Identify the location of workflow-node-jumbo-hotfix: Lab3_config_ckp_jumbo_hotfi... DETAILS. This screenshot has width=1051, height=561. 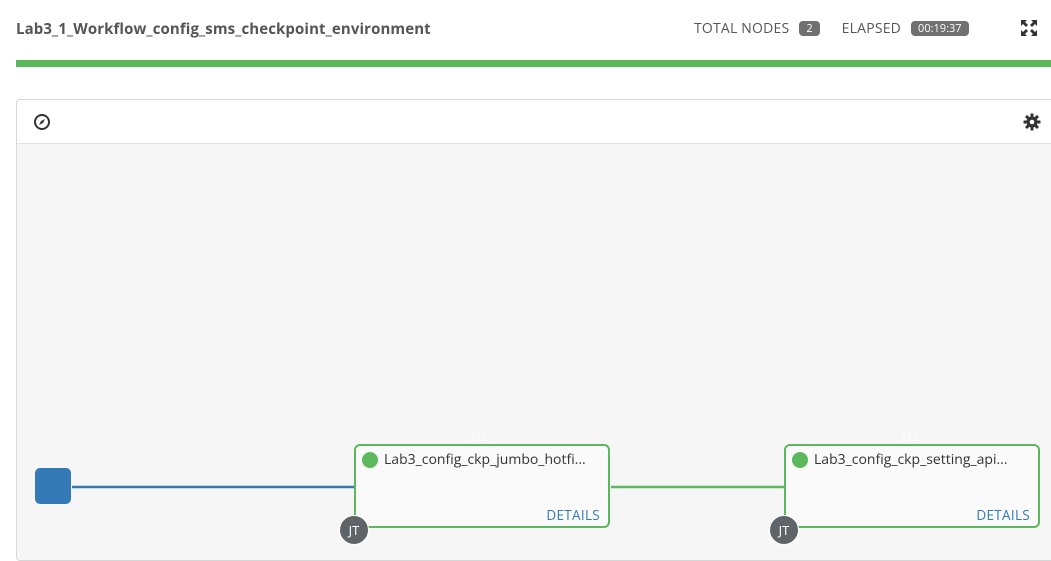
(482, 486).